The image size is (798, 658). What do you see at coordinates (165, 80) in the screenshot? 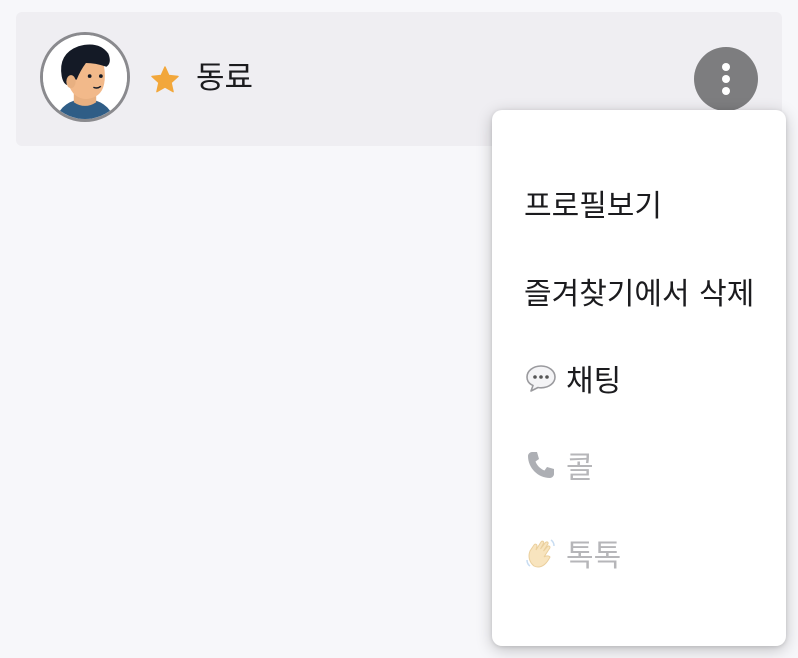
I see `star-icon` at bounding box center [165, 80].